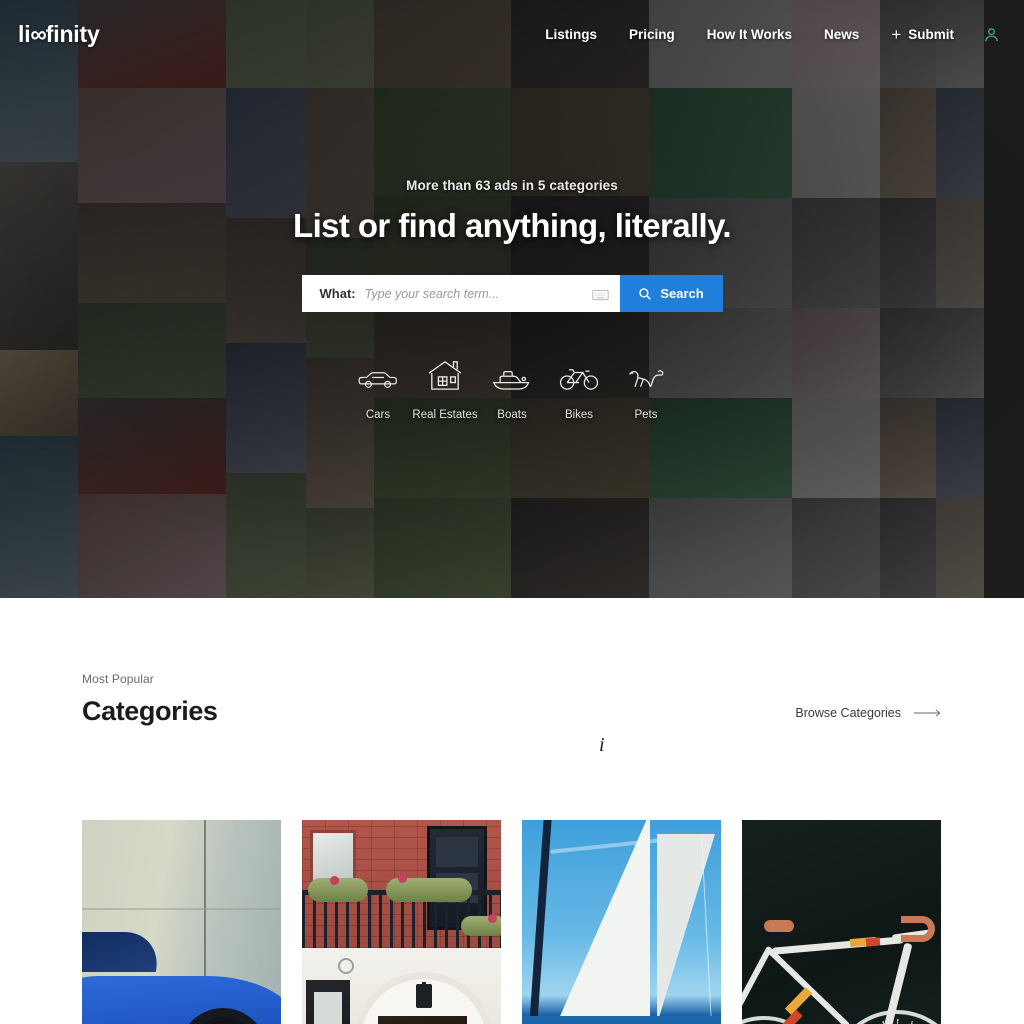  I want to click on nav-item-listings: Listings, so click(571, 34).